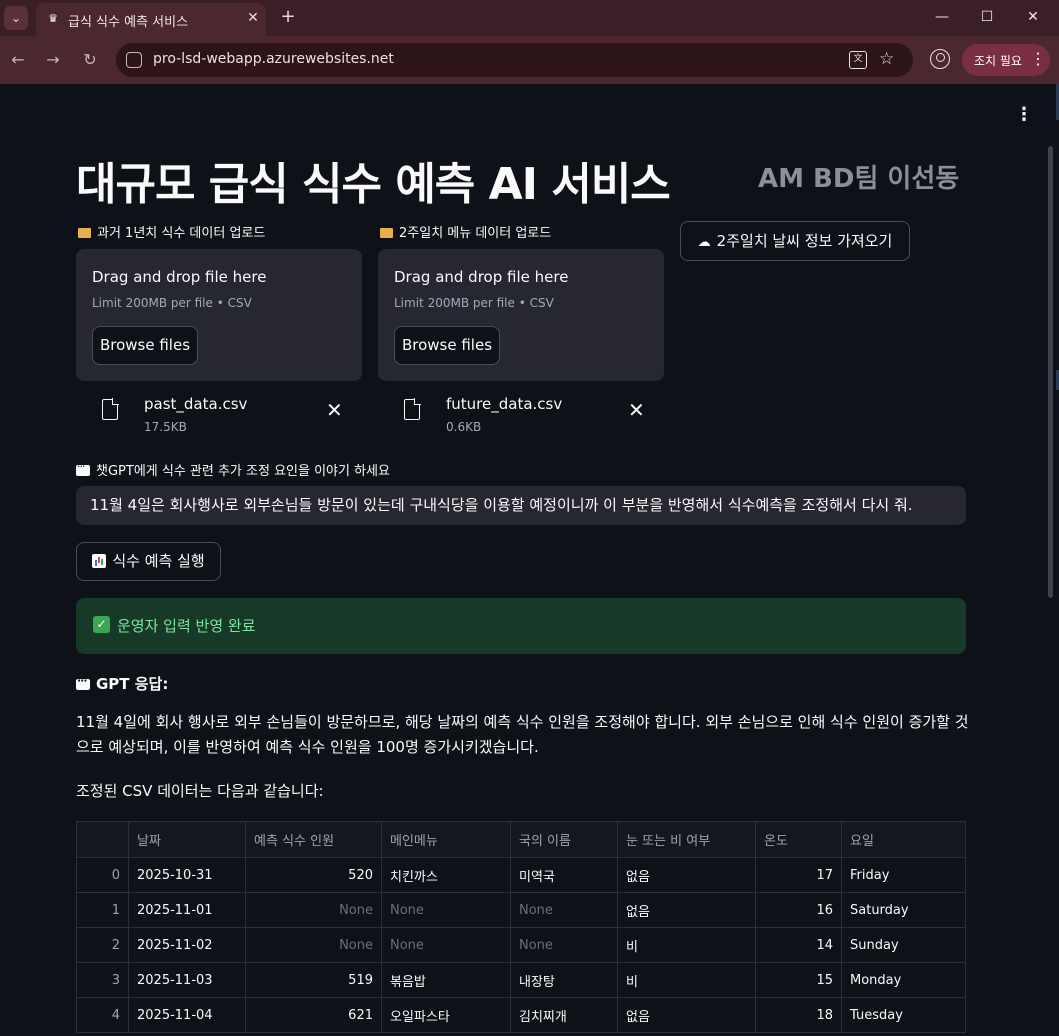 This screenshot has height=1036, width=1059. What do you see at coordinates (200, 791) in the screenshot?
I see `gpt-csv-intro: 조정된 CSV 데이터는 다음과 같습니다:` at bounding box center [200, 791].